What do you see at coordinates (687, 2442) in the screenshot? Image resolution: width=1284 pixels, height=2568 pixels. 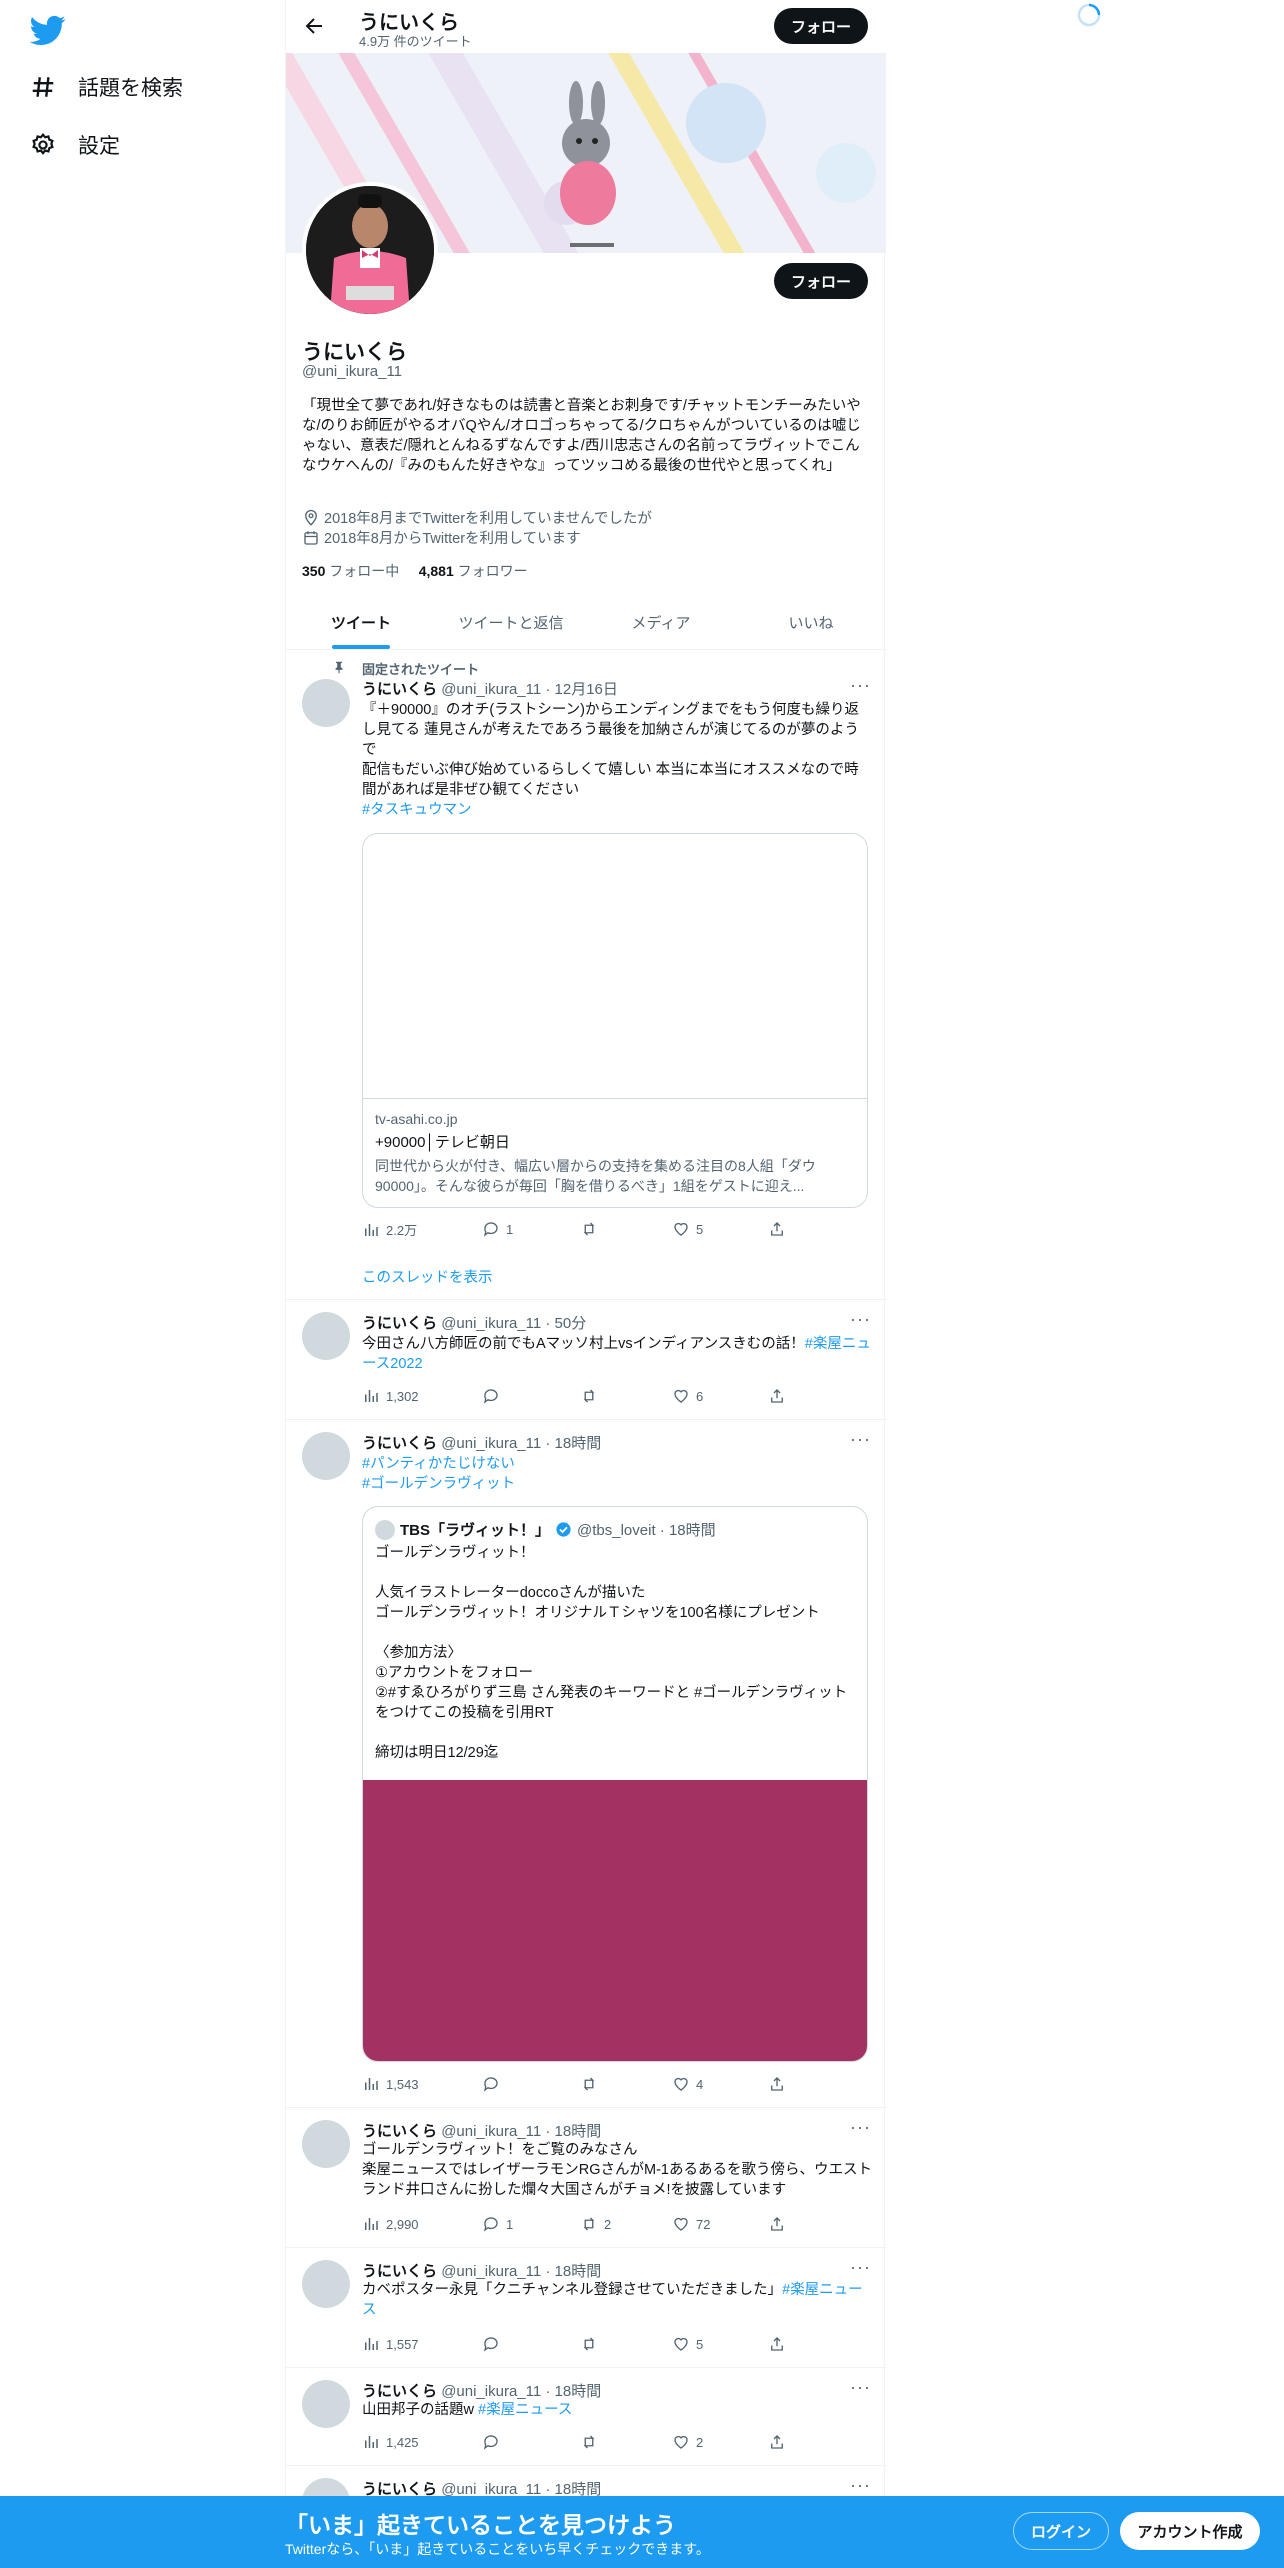 I see `like-button: 2` at bounding box center [687, 2442].